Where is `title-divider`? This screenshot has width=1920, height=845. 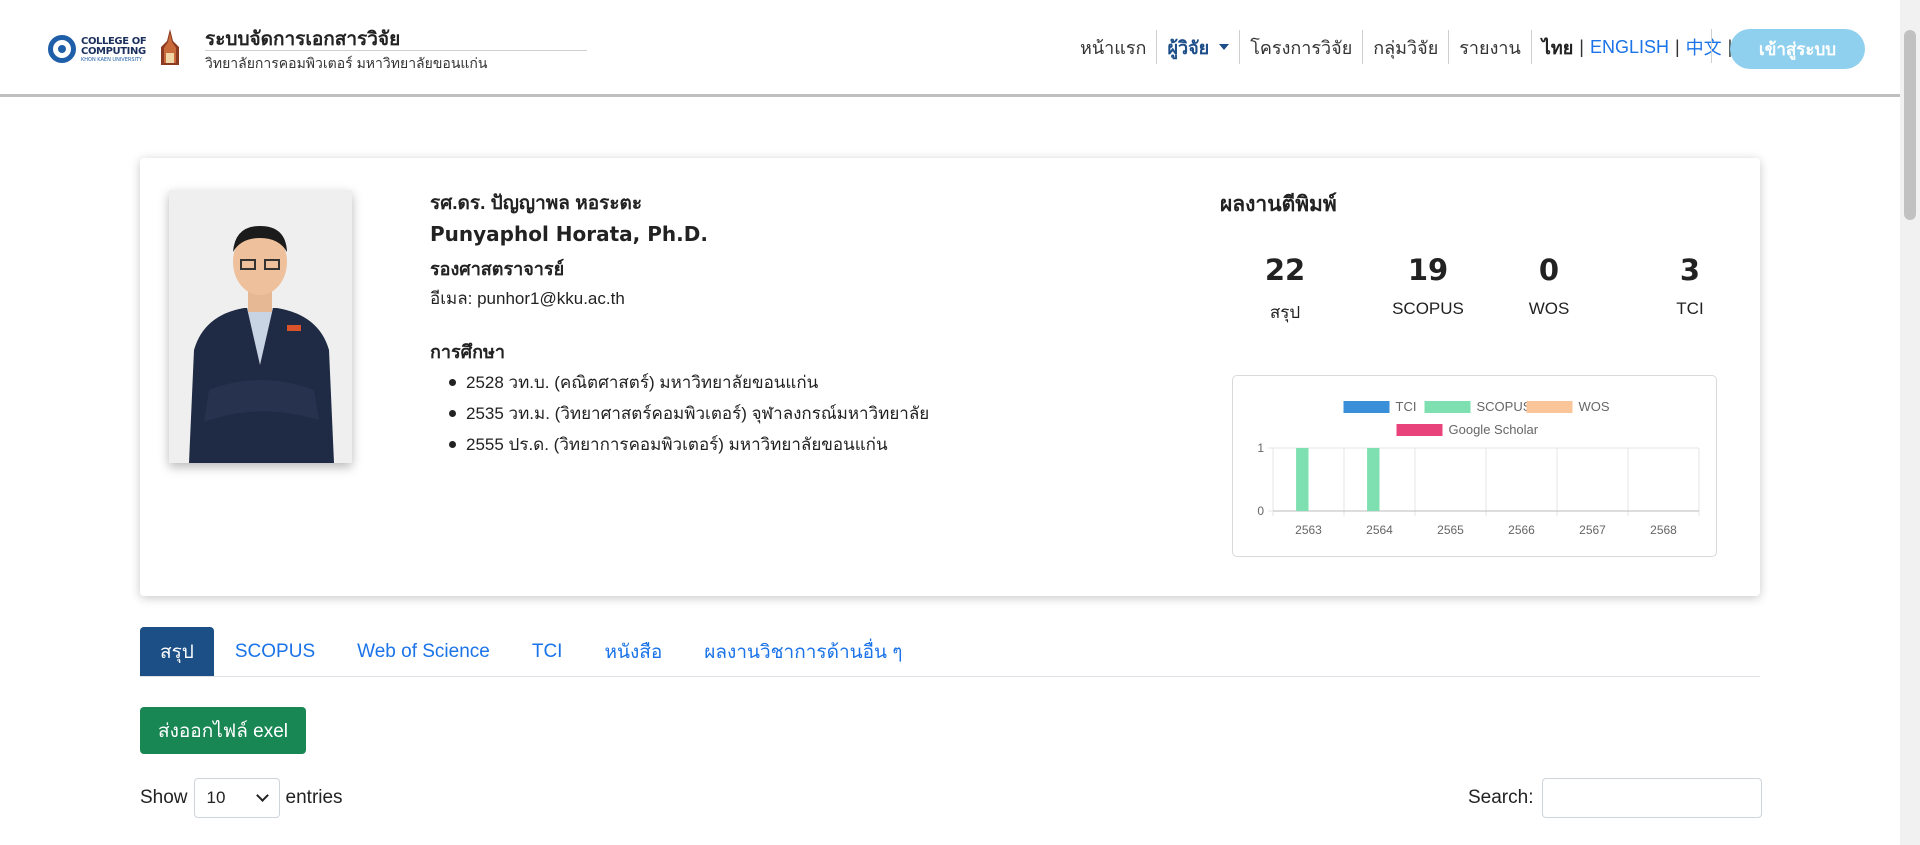 title-divider is located at coordinates (396, 50).